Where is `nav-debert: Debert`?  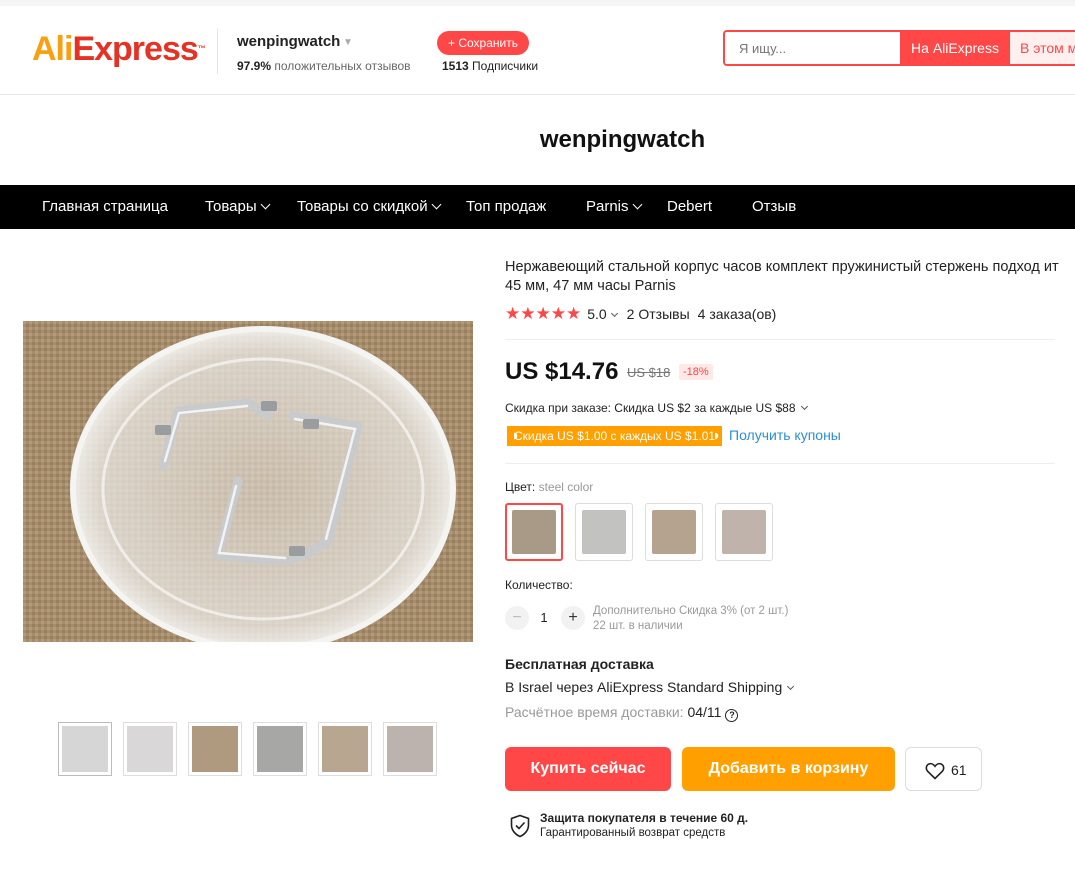 nav-debert: Debert is located at coordinates (689, 207).